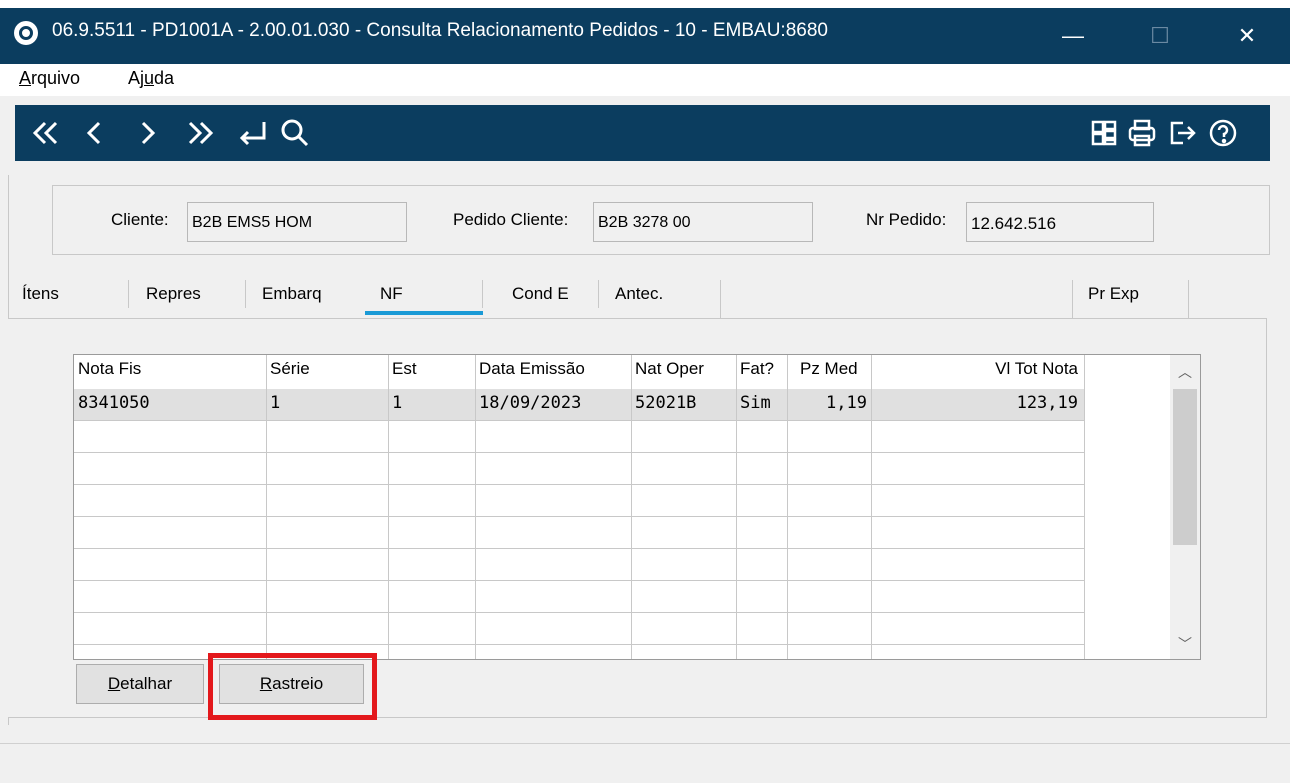 The image size is (1290, 783). Describe the element at coordinates (40, 294) in the screenshot. I see `tab-itens: Ítens` at that location.